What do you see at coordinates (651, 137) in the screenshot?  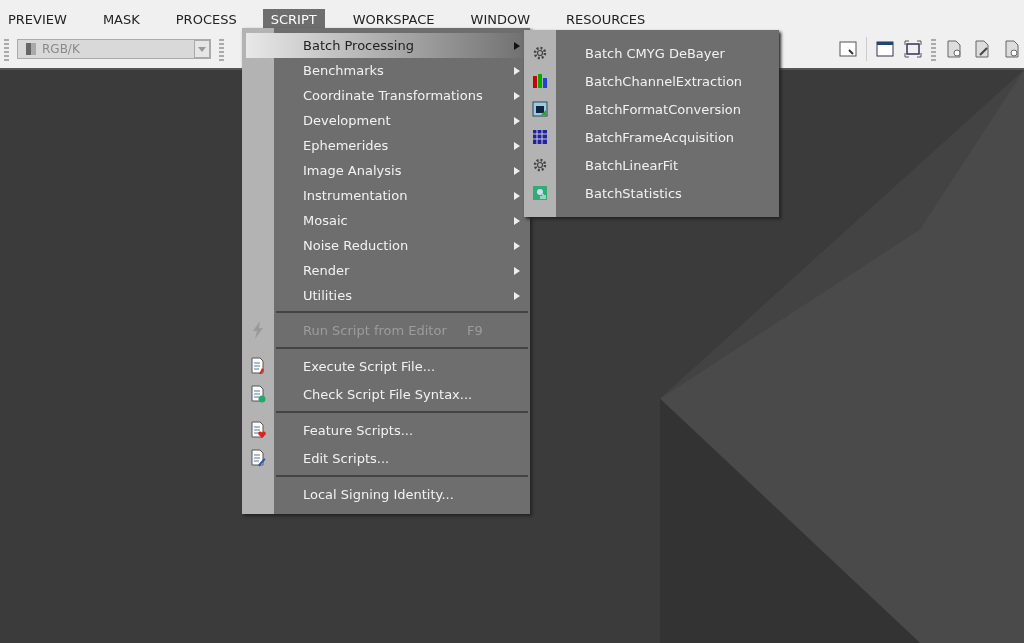 I see `menu-item: BatchFrameAcquisition` at bounding box center [651, 137].